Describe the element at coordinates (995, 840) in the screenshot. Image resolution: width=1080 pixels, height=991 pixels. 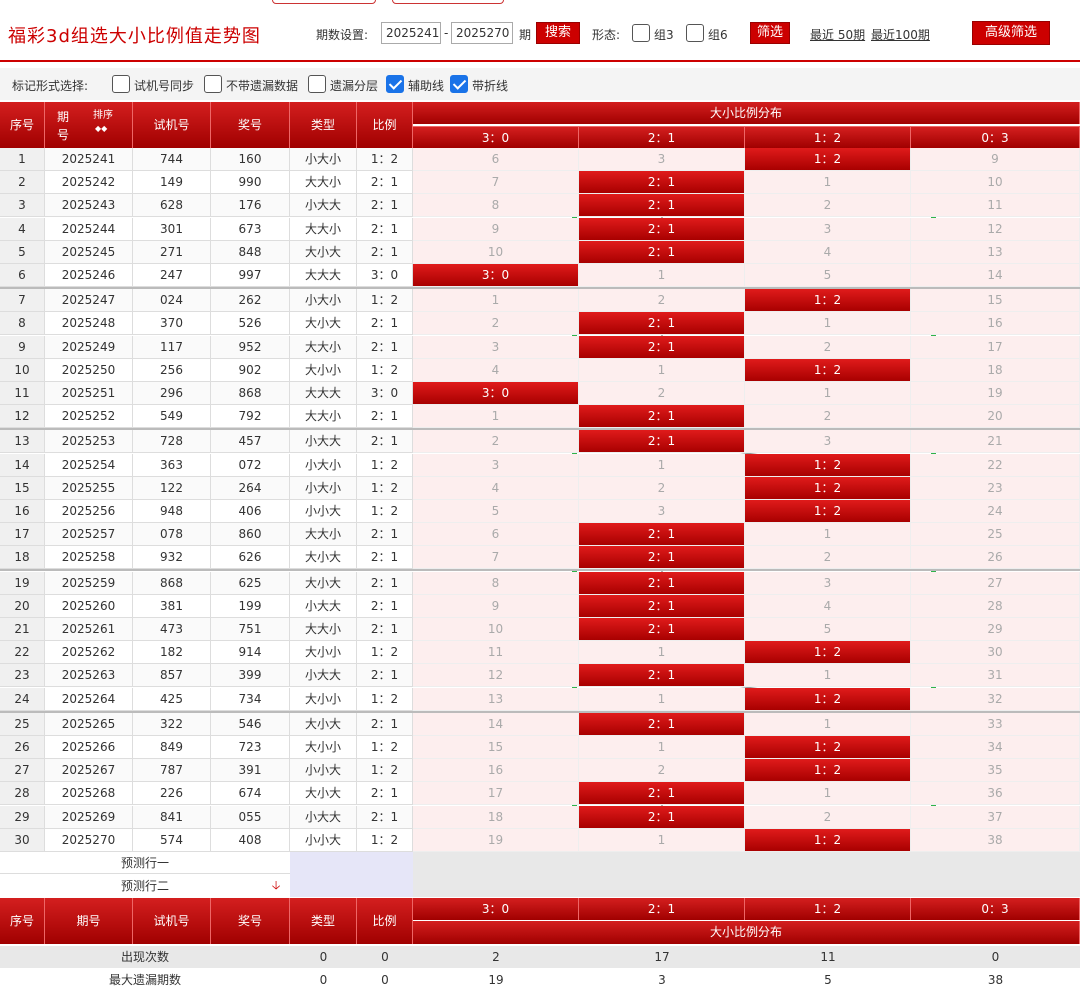
I see `dist-miss-cell: 38` at that location.